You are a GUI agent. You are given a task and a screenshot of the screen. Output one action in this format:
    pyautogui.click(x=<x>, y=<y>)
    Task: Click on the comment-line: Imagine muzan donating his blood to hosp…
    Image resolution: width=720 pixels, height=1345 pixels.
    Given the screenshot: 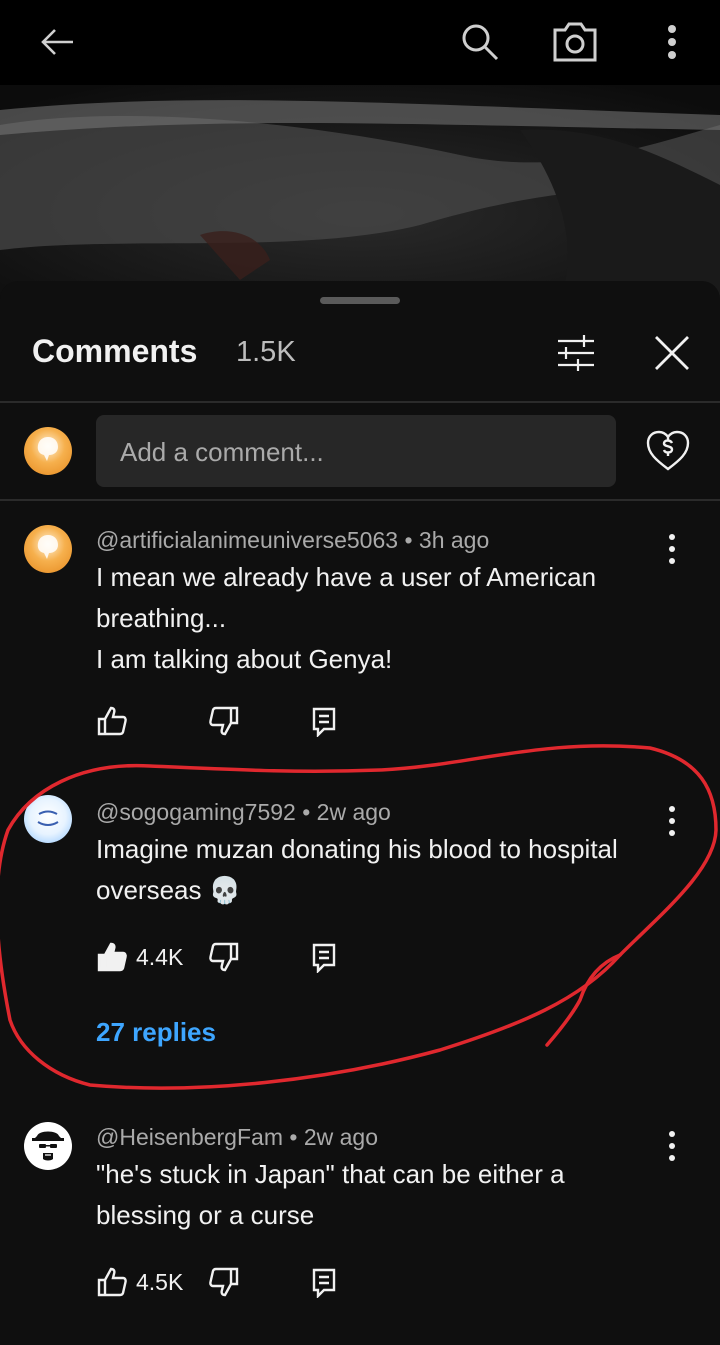 What is the action you would take?
    pyautogui.click(x=357, y=849)
    